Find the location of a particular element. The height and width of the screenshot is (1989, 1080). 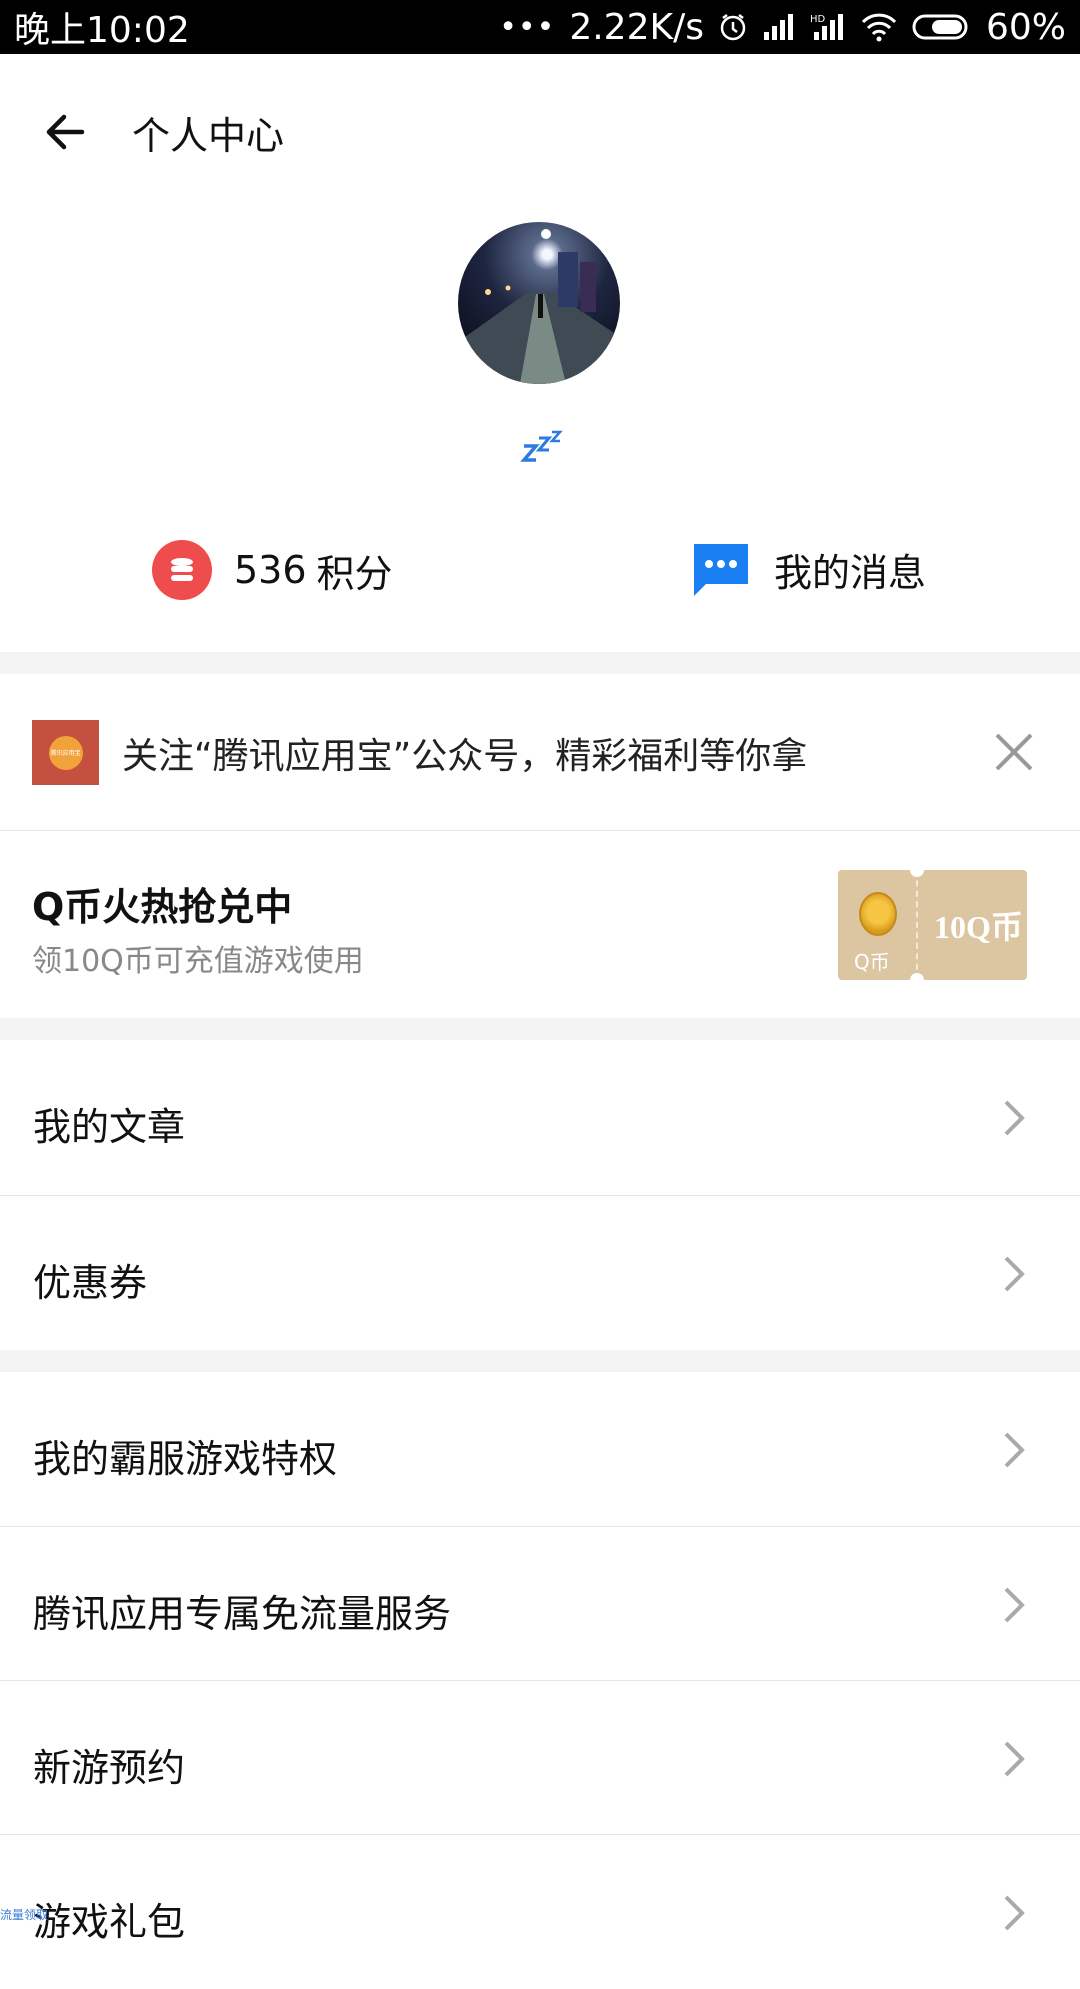

coins-stack-icon is located at coordinates (182, 570).